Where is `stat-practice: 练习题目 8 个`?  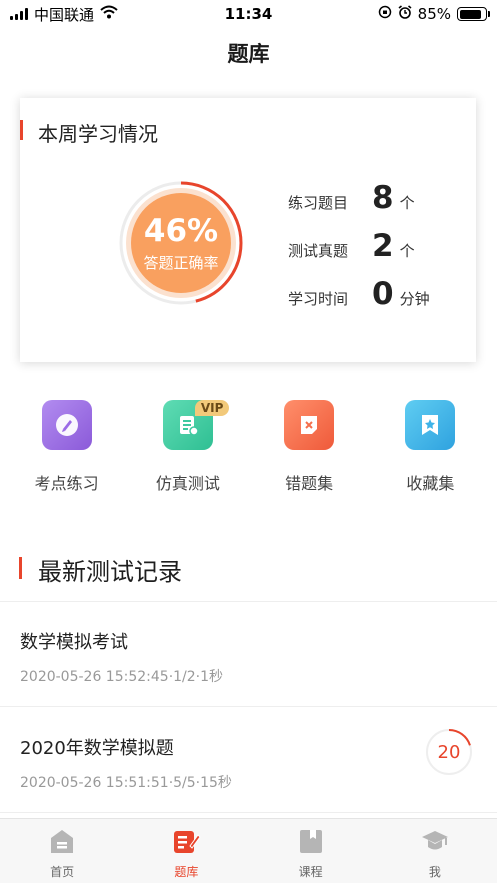
stat-practice: 练习题目 8 个 is located at coordinates (359, 204).